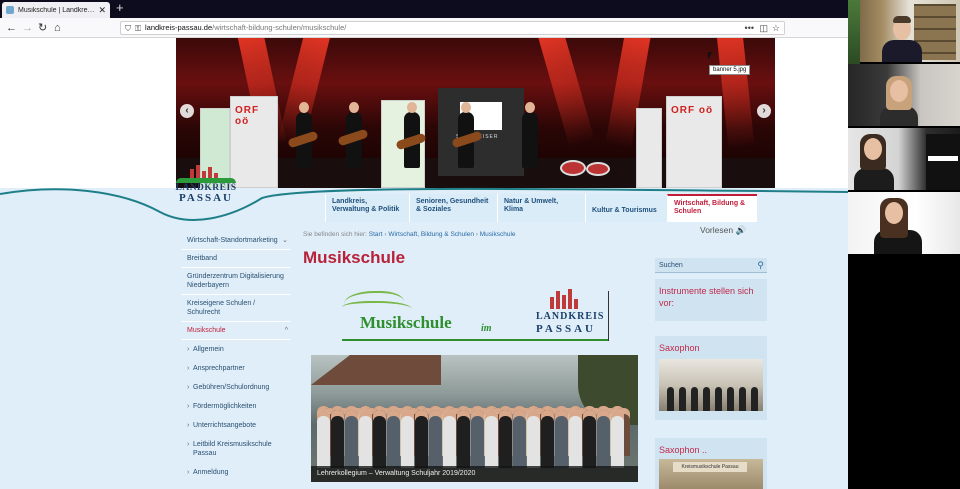 Image resolution: width=960 pixels, height=489 pixels. What do you see at coordinates (710, 467) in the screenshot?
I see `thumbnail-plate-text: Kreismusikschule Passau` at bounding box center [710, 467].